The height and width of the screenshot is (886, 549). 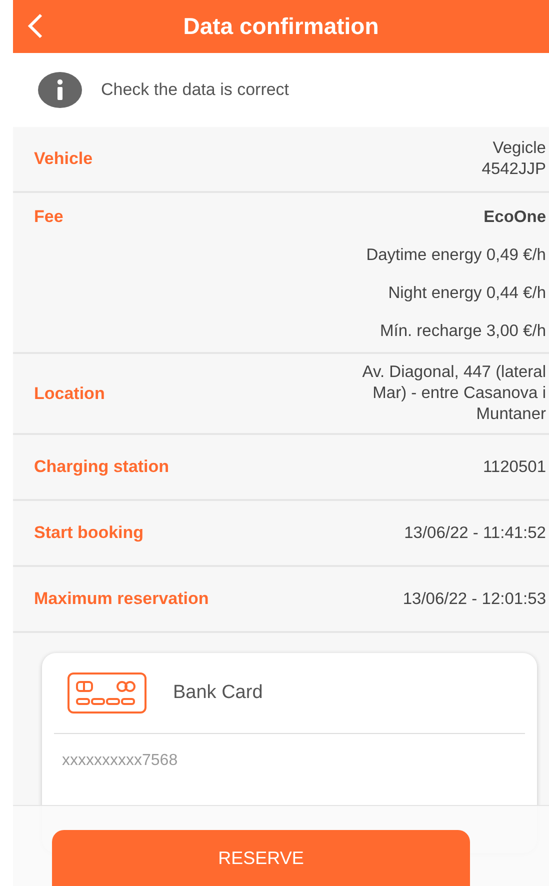 What do you see at coordinates (63, 159) in the screenshot?
I see `row-label: Vehicle` at bounding box center [63, 159].